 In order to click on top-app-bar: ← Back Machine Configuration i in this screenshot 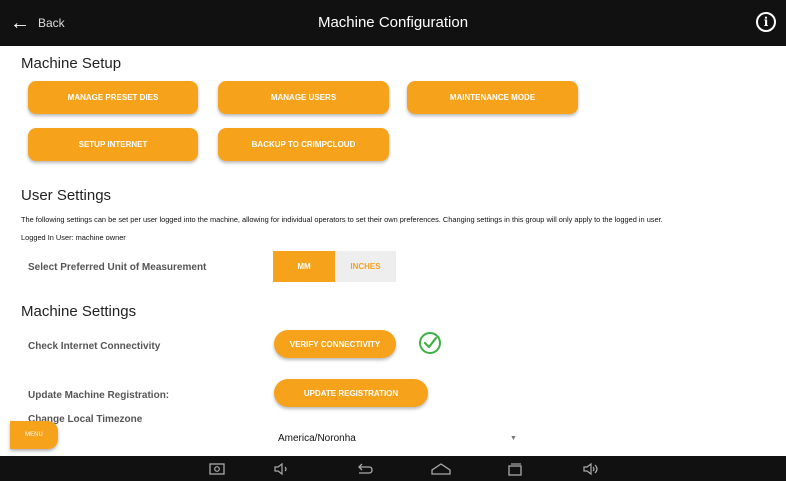, I will do `click(393, 23)`.